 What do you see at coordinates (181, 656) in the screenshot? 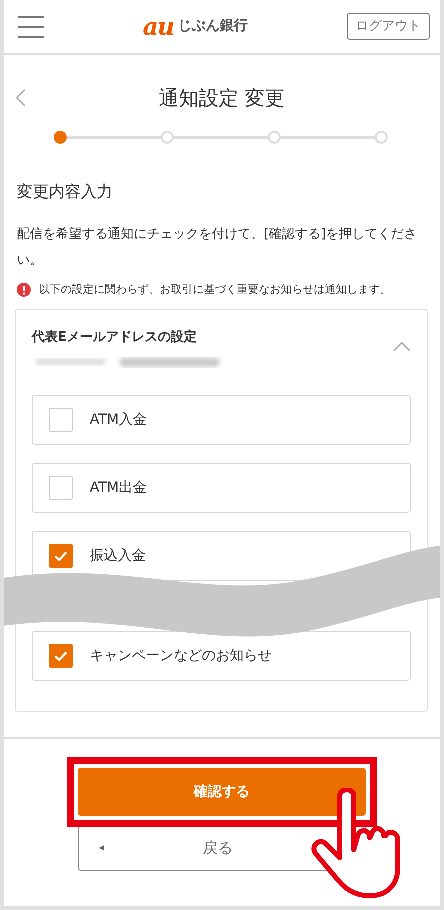
I see `option-label: キャンペーンなどのお知らせ` at bounding box center [181, 656].